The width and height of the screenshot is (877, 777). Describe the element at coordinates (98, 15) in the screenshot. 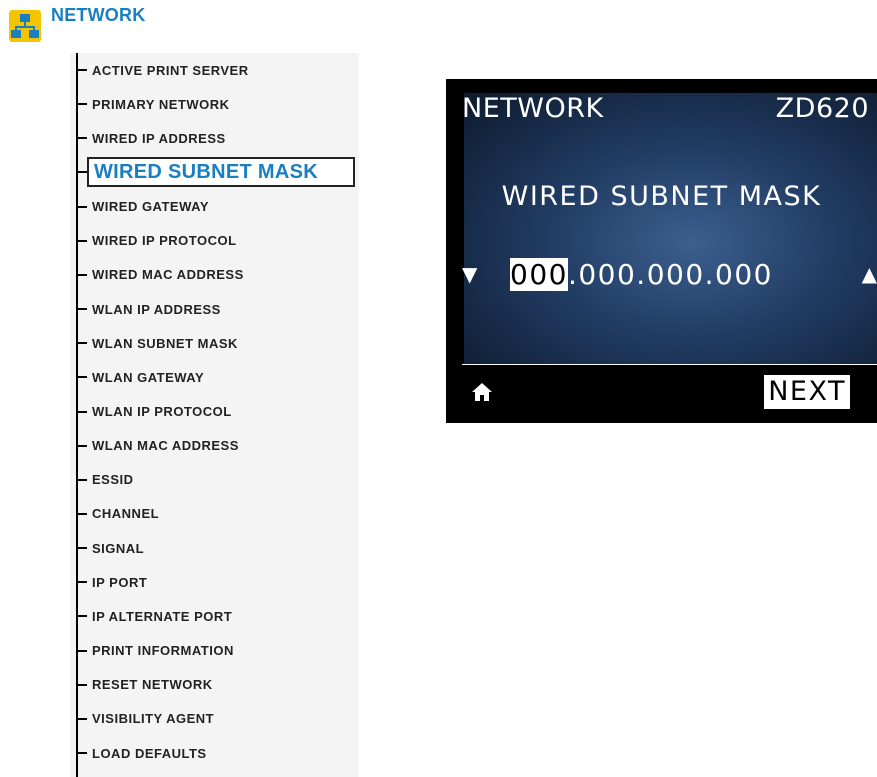

I see `menu-title: NETWORK` at that location.